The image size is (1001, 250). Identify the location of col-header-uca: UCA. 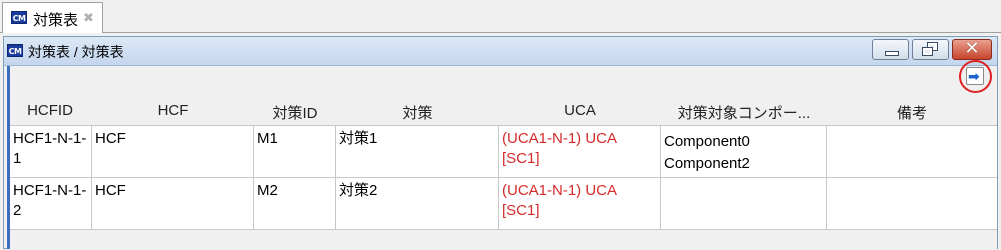
(580, 110).